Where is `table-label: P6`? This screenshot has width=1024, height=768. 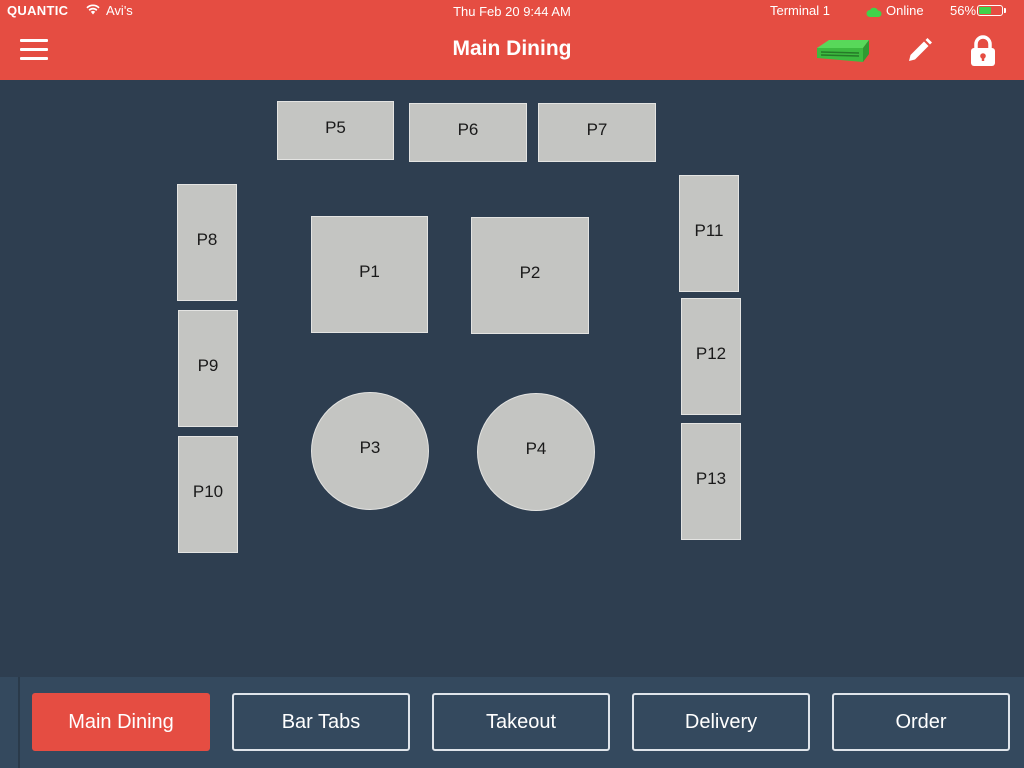
table-label: P6 is located at coordinates (468, 129).